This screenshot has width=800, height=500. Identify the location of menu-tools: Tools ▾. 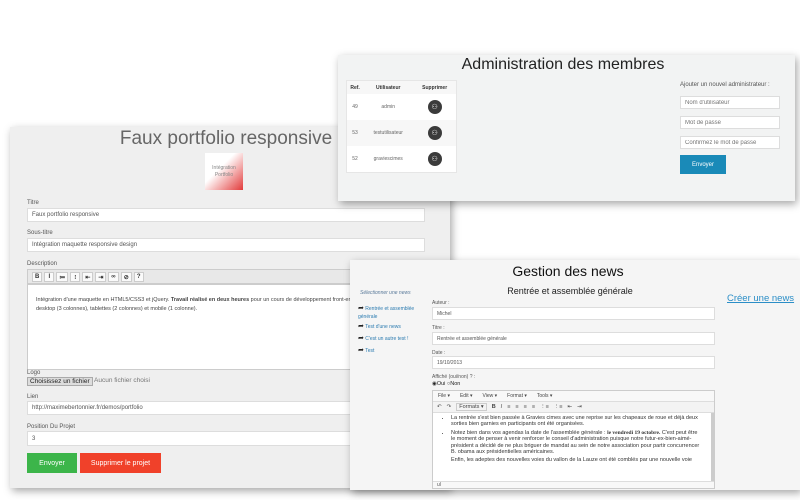
(545, 396).